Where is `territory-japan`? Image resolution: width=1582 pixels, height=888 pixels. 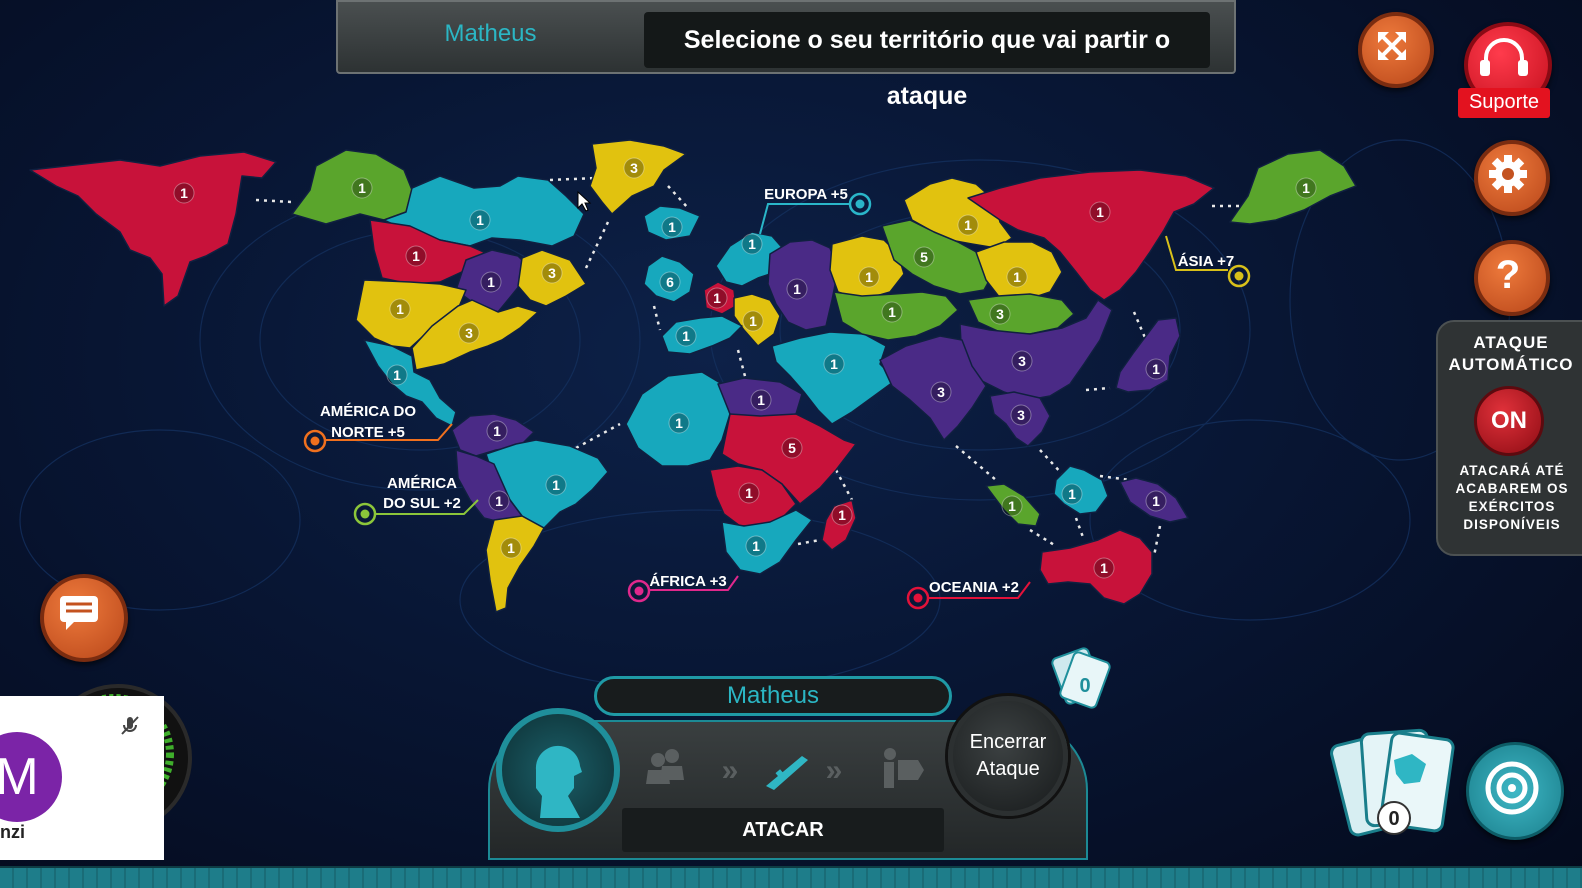
territory-japan is located at coordinates (1148, 355).